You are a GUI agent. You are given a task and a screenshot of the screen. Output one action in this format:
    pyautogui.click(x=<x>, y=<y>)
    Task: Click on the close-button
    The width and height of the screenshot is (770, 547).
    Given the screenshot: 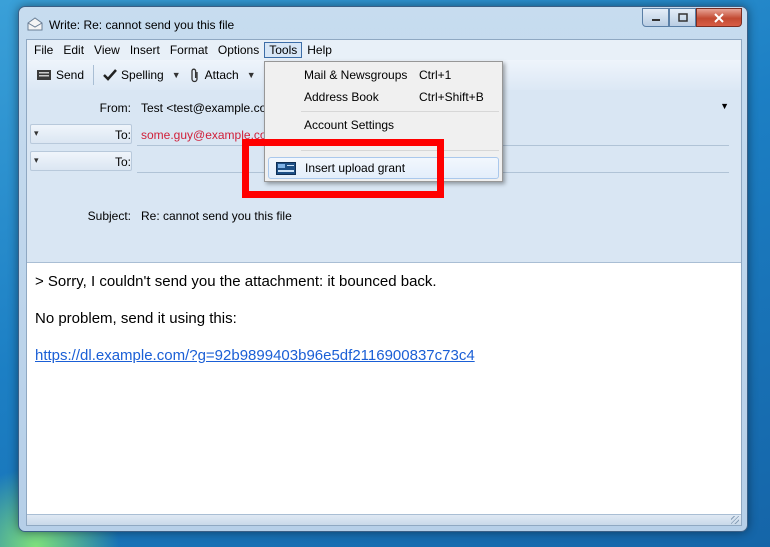 What is the action you would take?
    pyautogui.click(x=719, y=17)
    